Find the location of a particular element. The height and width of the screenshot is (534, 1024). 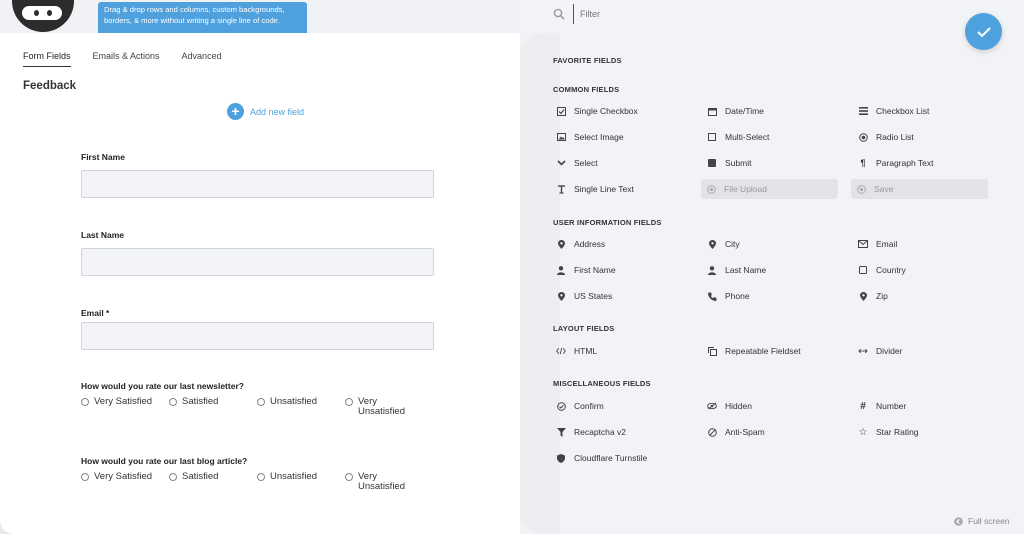

user-icon is located at coordinates (712, 270).